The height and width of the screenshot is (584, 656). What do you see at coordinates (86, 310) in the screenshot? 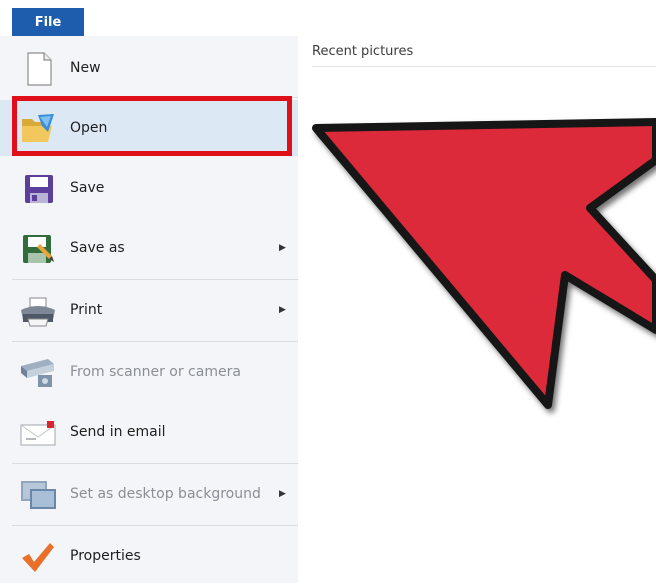
I see `menu-item-print-label: Print` at bounding box center [86, 310].